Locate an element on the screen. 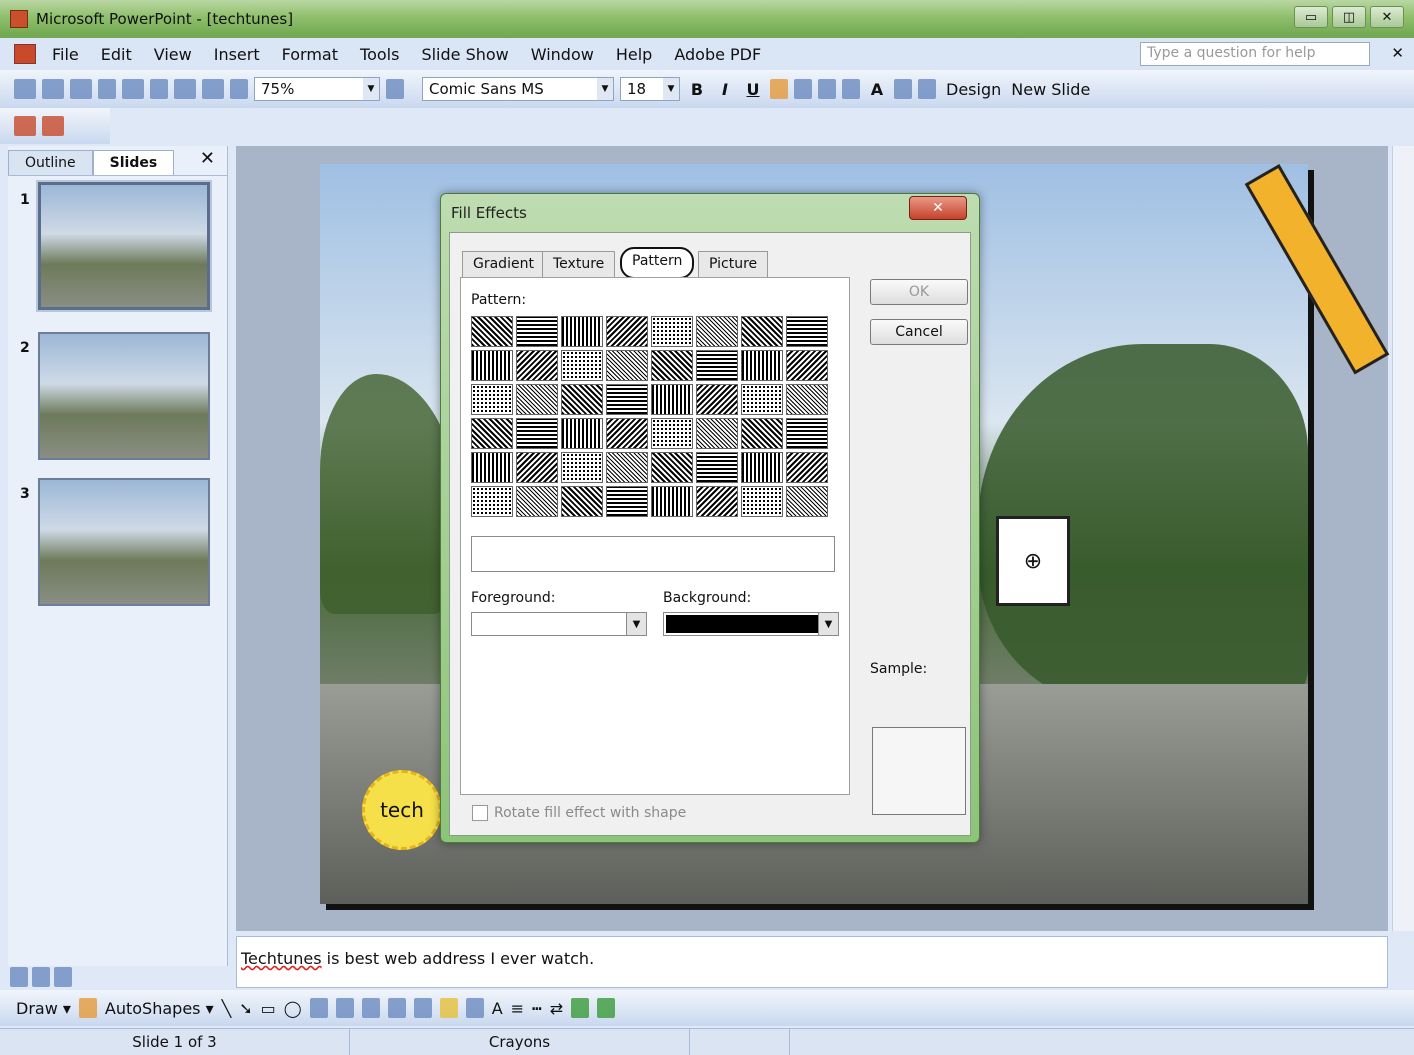 The height and width of the screenshot is (1055, 1414). increase-indent-icon is located at coordinates (927, 89).